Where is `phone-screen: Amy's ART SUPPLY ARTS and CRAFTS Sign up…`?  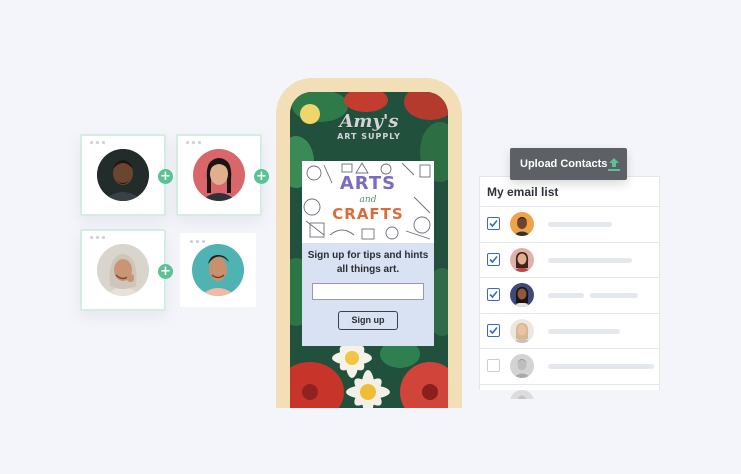 phone-screen: Amy's ART SUPPLY ARTS and CRAFTS Sign up… is located at coordinates (369, 250).